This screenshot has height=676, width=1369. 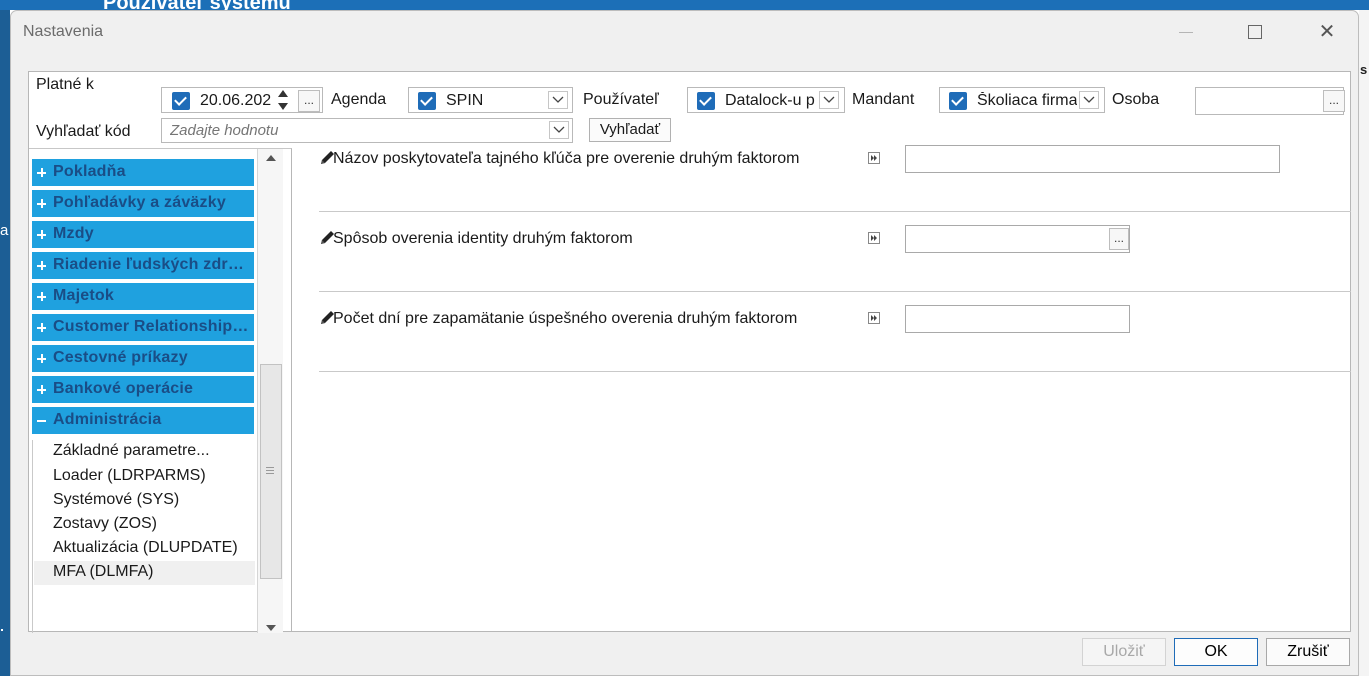 What do you see at coordinates (181, 101) in the screenshot?
I see `valid-from-checkbox` at bounding box center [181, 101].